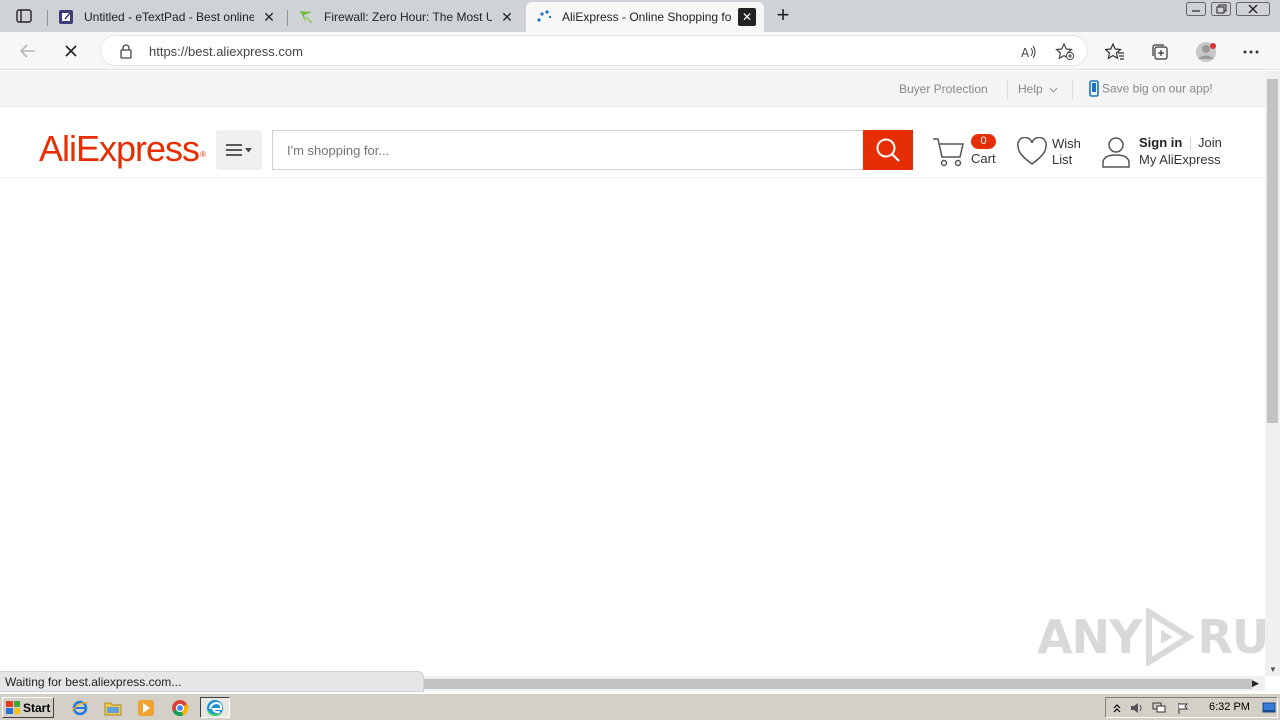 The image size is (1280, 720). What do you see at coordinates (1229, 707) in the screenshot?
I see `clock: 6:32 PM` at bounding box center [1229, 707].